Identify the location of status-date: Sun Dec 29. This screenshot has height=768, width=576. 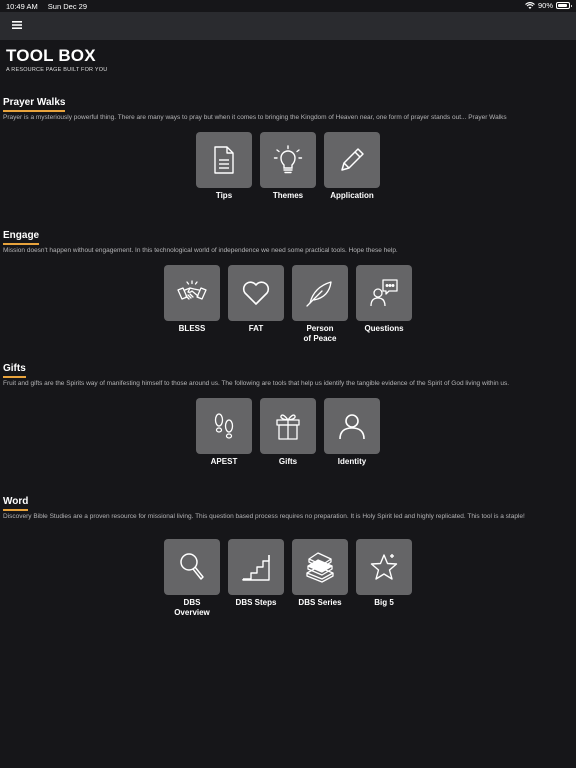
(67, 6).